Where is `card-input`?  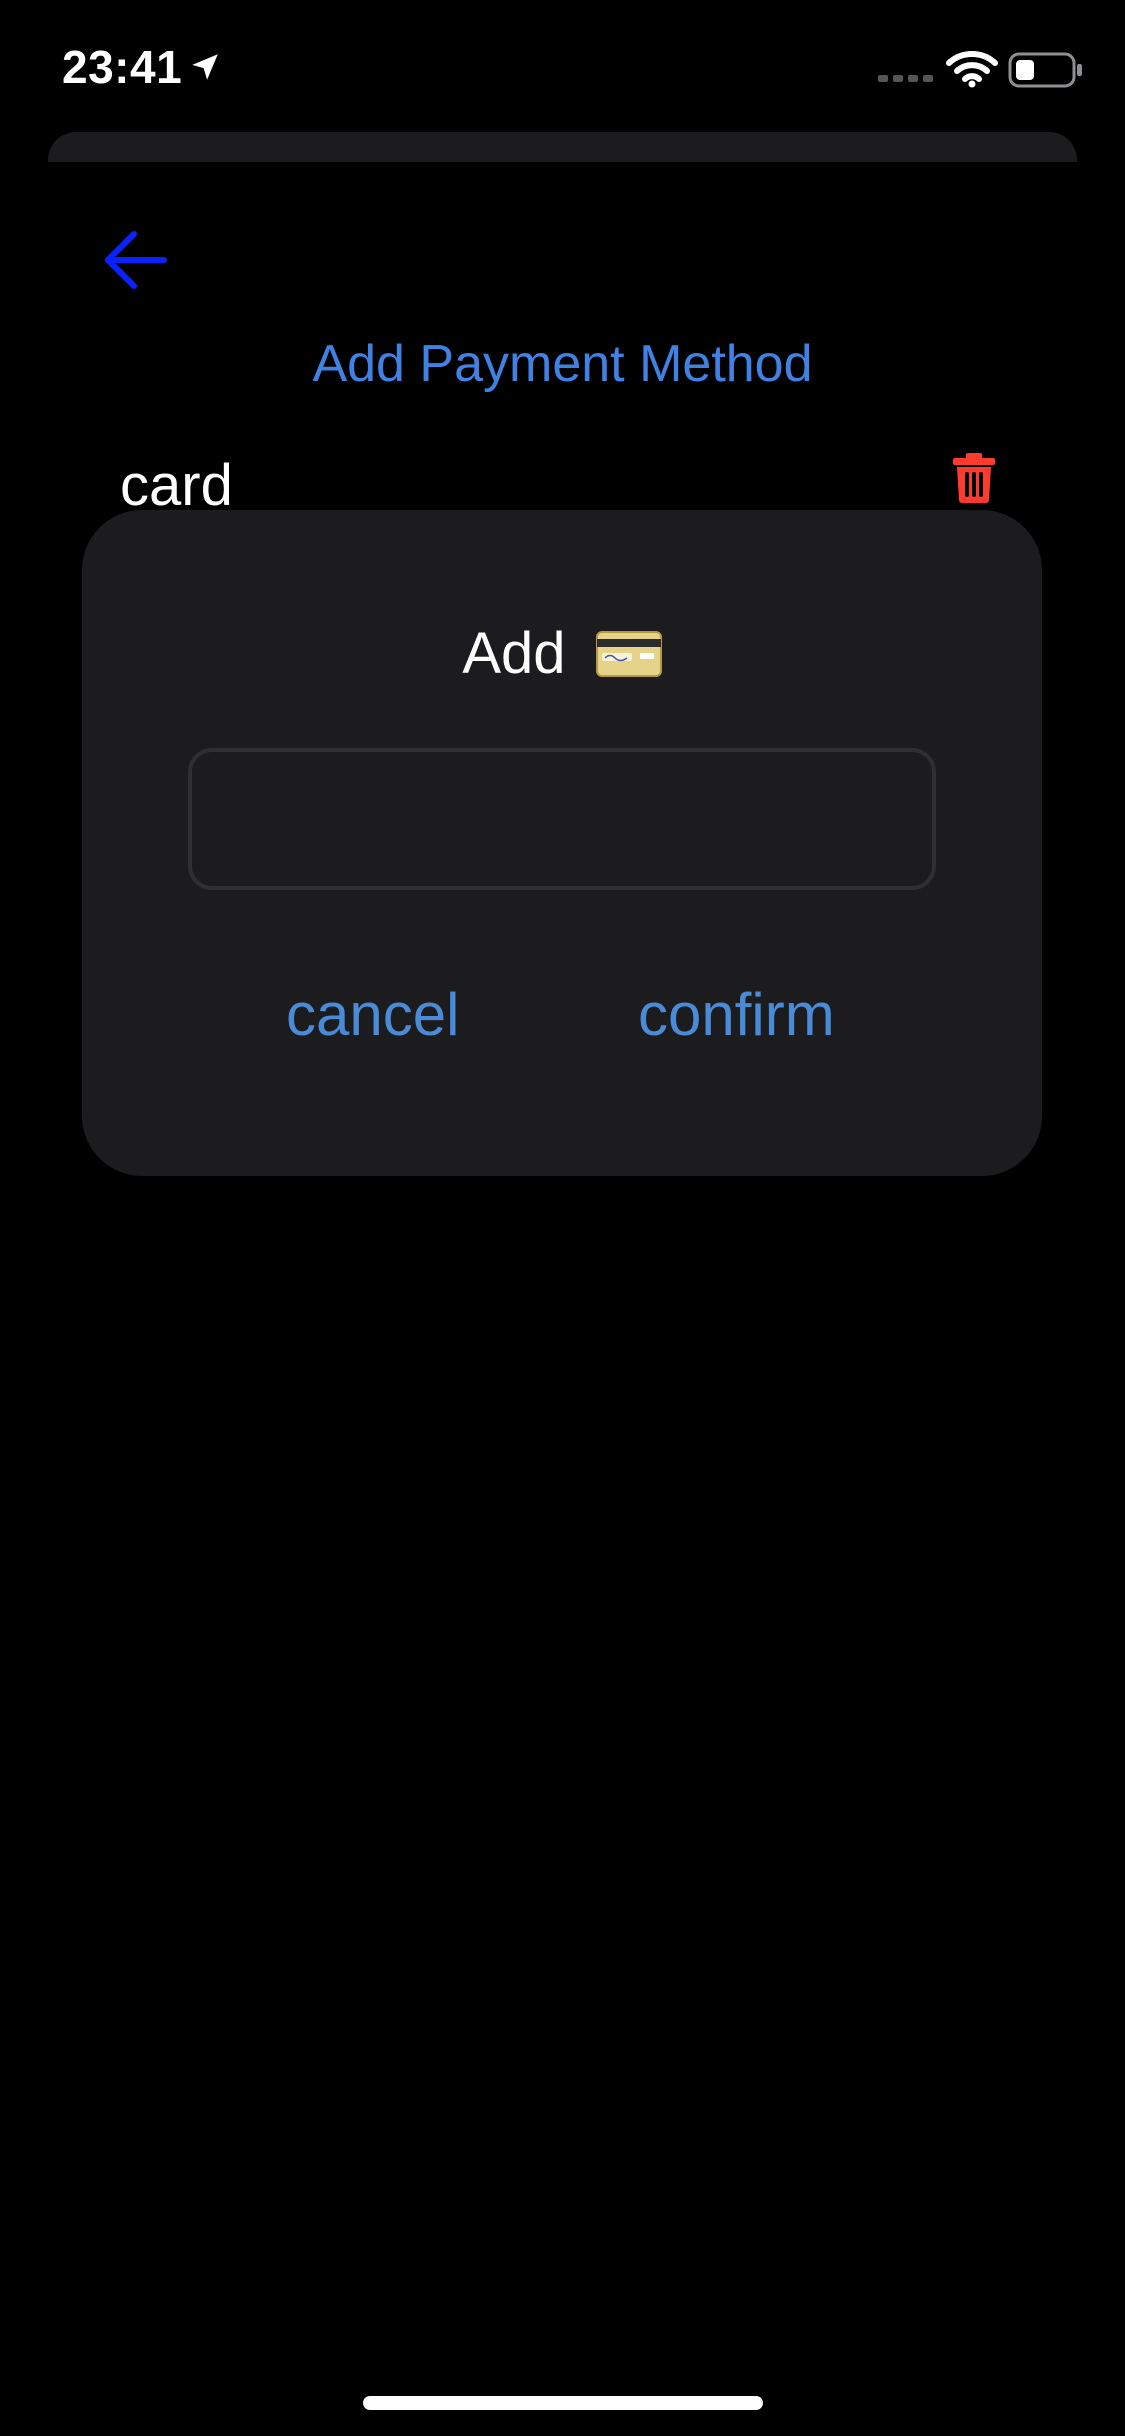
card-input is located at coordinates (562, 819).